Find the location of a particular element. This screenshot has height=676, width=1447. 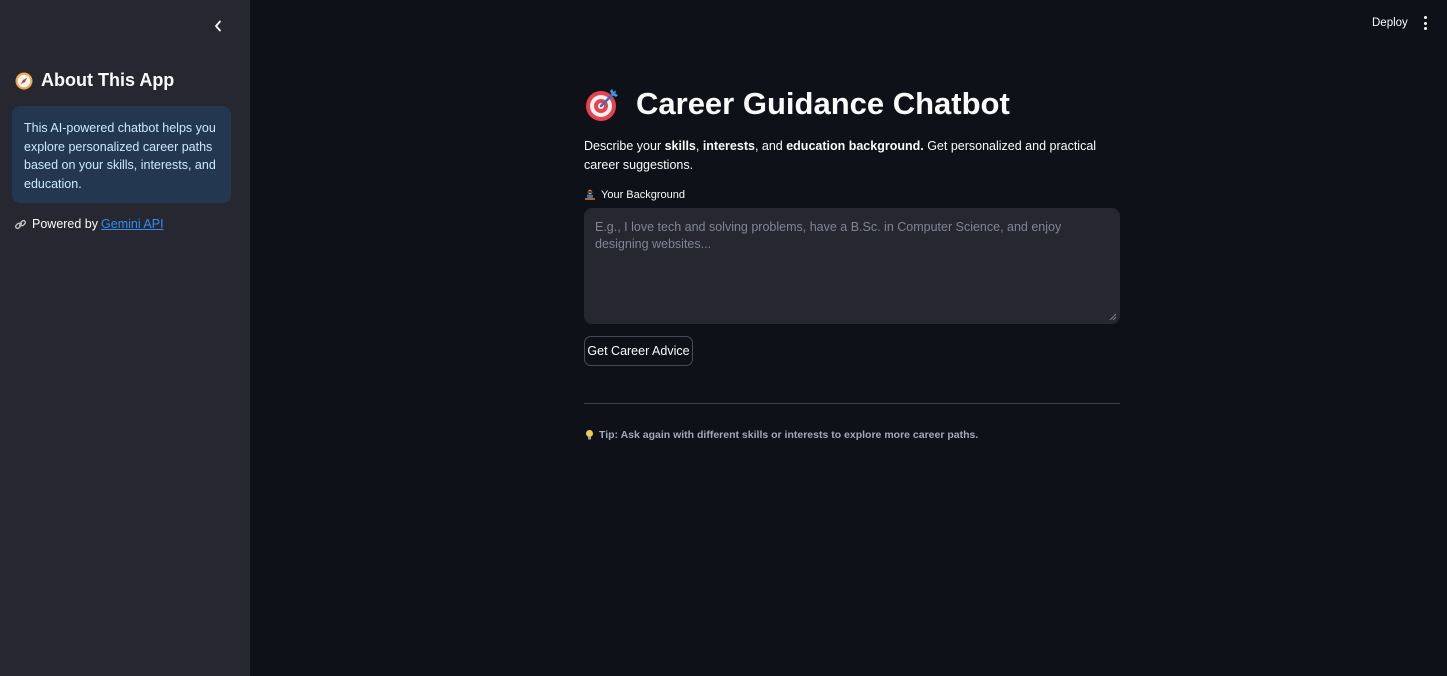

sidebar-title-text: About This App is located at coordinates (108, 80).